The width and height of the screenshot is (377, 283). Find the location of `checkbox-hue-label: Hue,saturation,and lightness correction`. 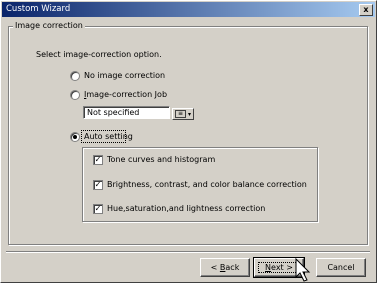

checkbox-hue-label: Hue,saturation,and lightness correction is located at coordinates (186, 208).